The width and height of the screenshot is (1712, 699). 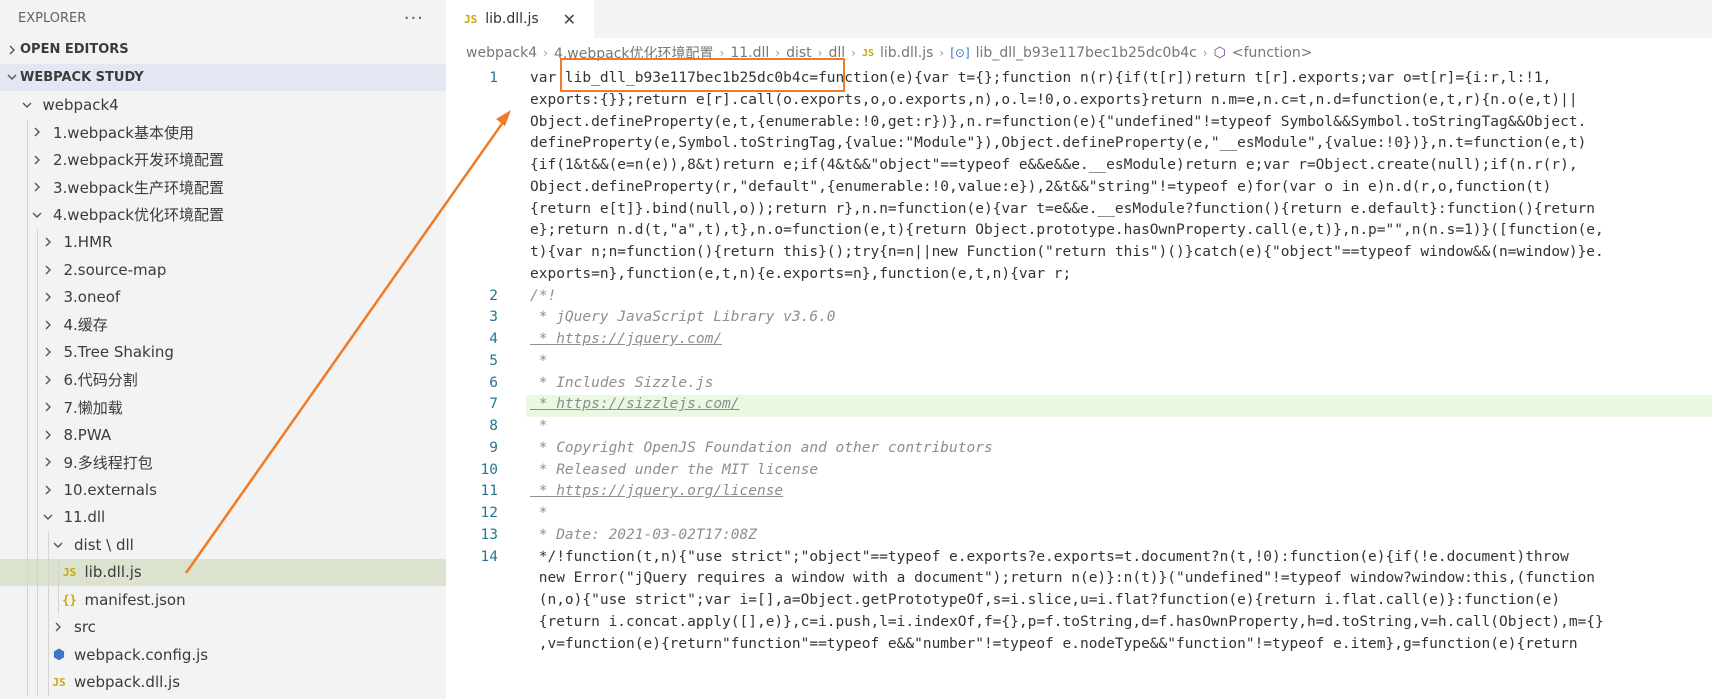 What do you see at coordinates (347, 342) in the screenshot?
I see `annotation-arrow` at bounding box center [347, 342].